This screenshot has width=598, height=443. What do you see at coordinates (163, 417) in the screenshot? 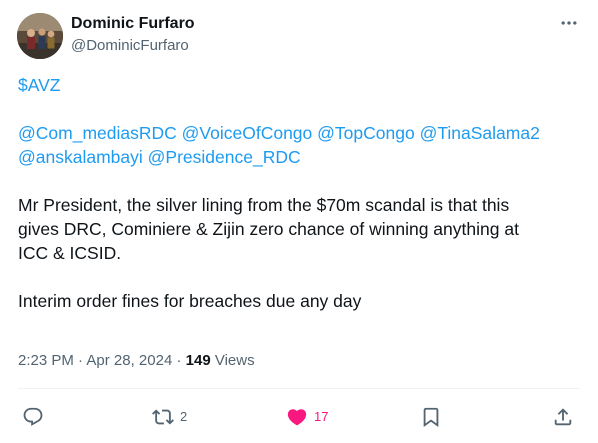
I see `retweet-icon` at bounding box center [163, 417].